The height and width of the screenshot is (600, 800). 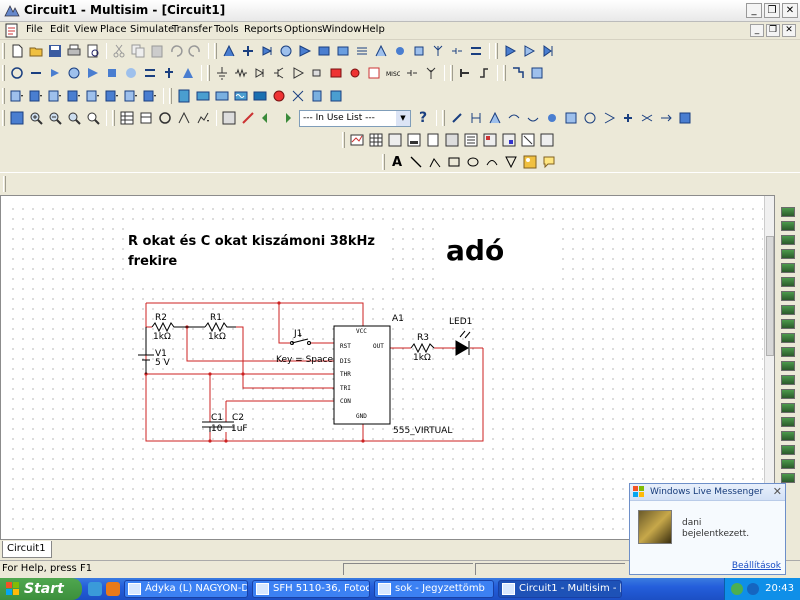 I want to click on menu-place: Place, so click(x=113, y=29).